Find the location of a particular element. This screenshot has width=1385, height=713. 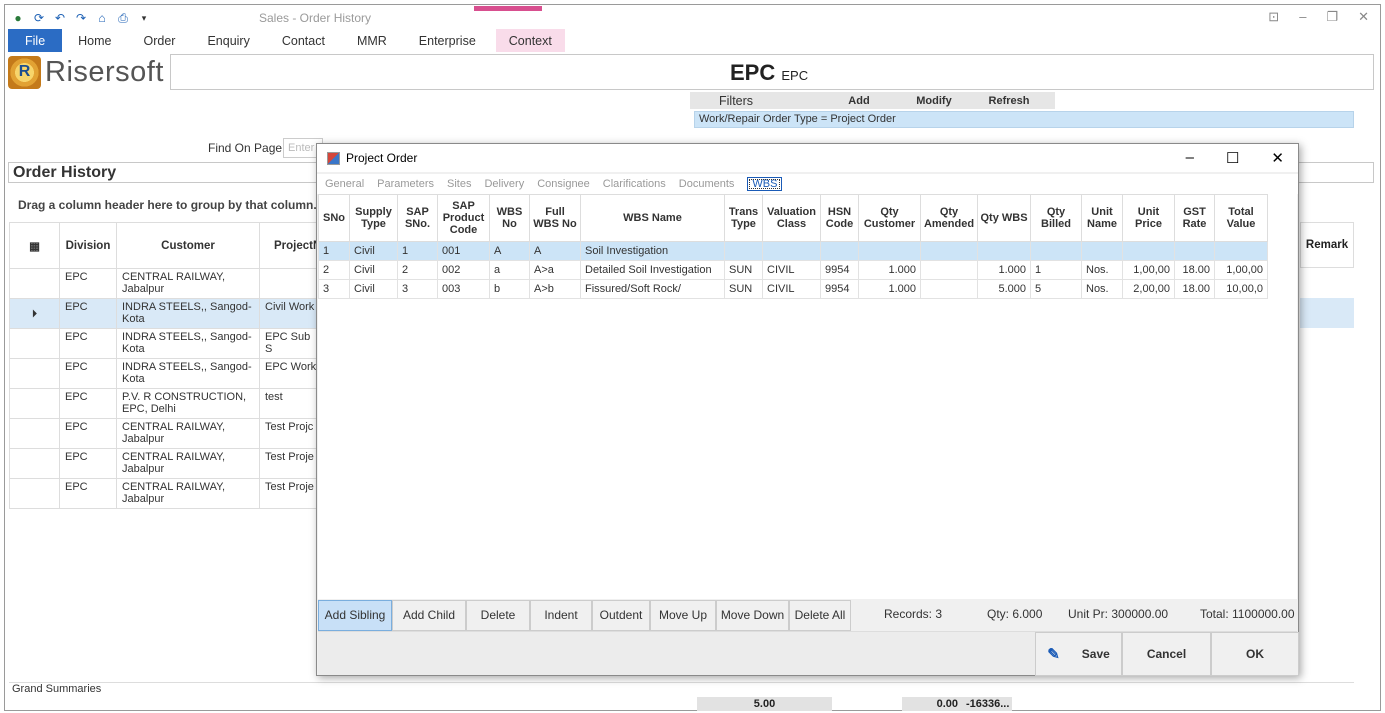

tab-clarifications: Clarifications is located at coordinates (634, 184).